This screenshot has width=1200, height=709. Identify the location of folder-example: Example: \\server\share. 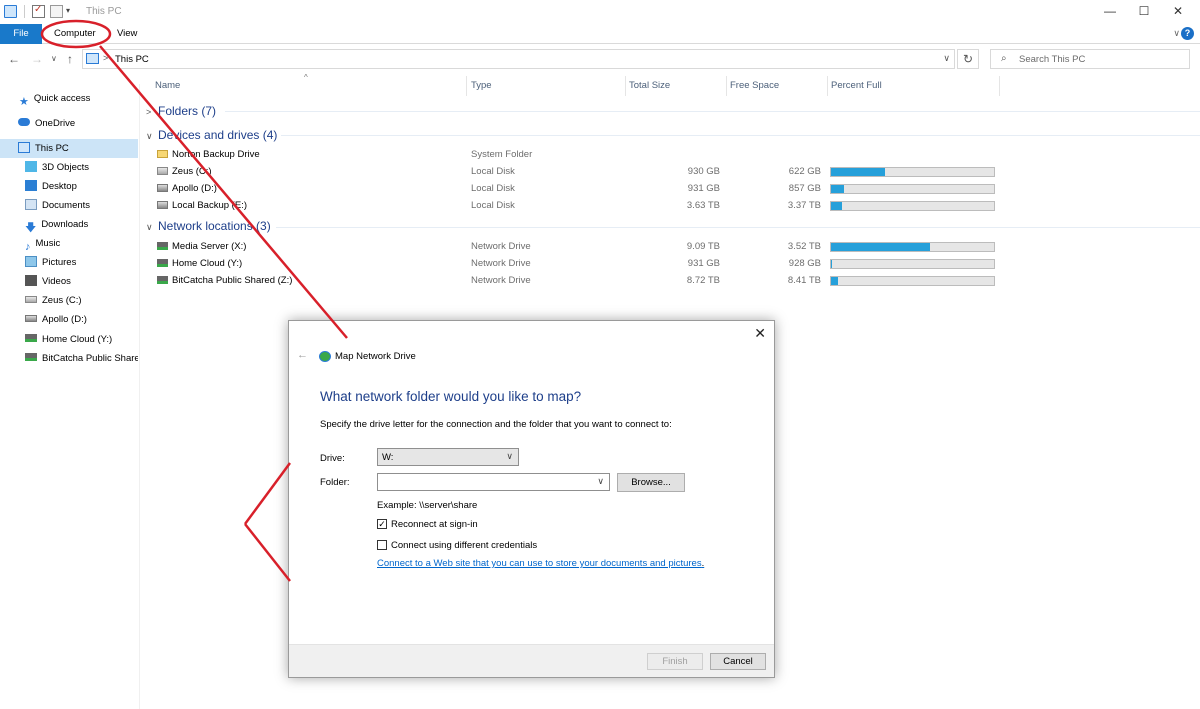
(427, 505).